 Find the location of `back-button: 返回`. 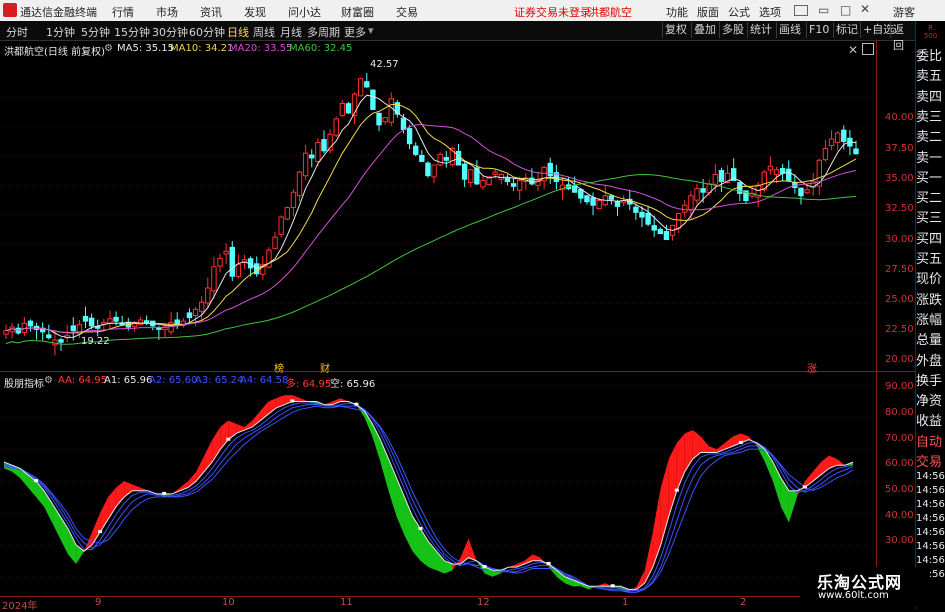

back-button: 返回 is located at coordinates (902, 37).